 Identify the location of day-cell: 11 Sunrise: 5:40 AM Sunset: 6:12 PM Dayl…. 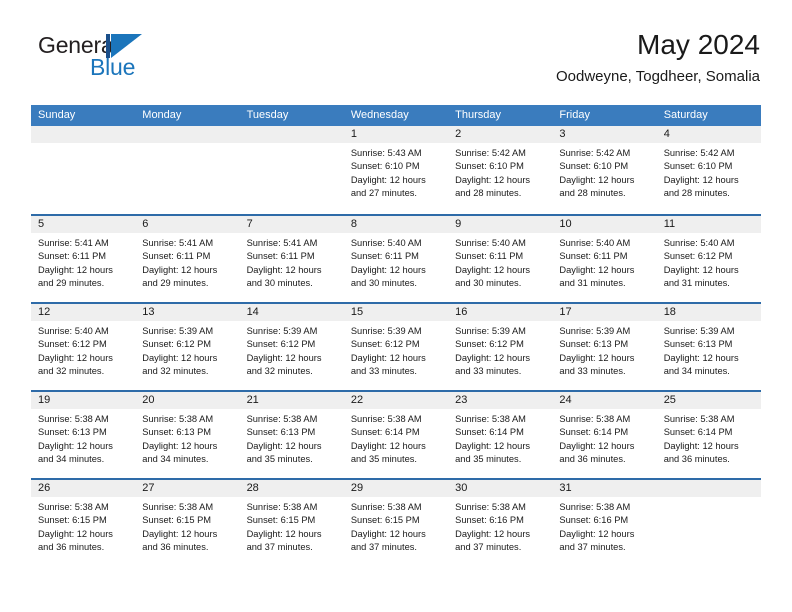
(708, 259).